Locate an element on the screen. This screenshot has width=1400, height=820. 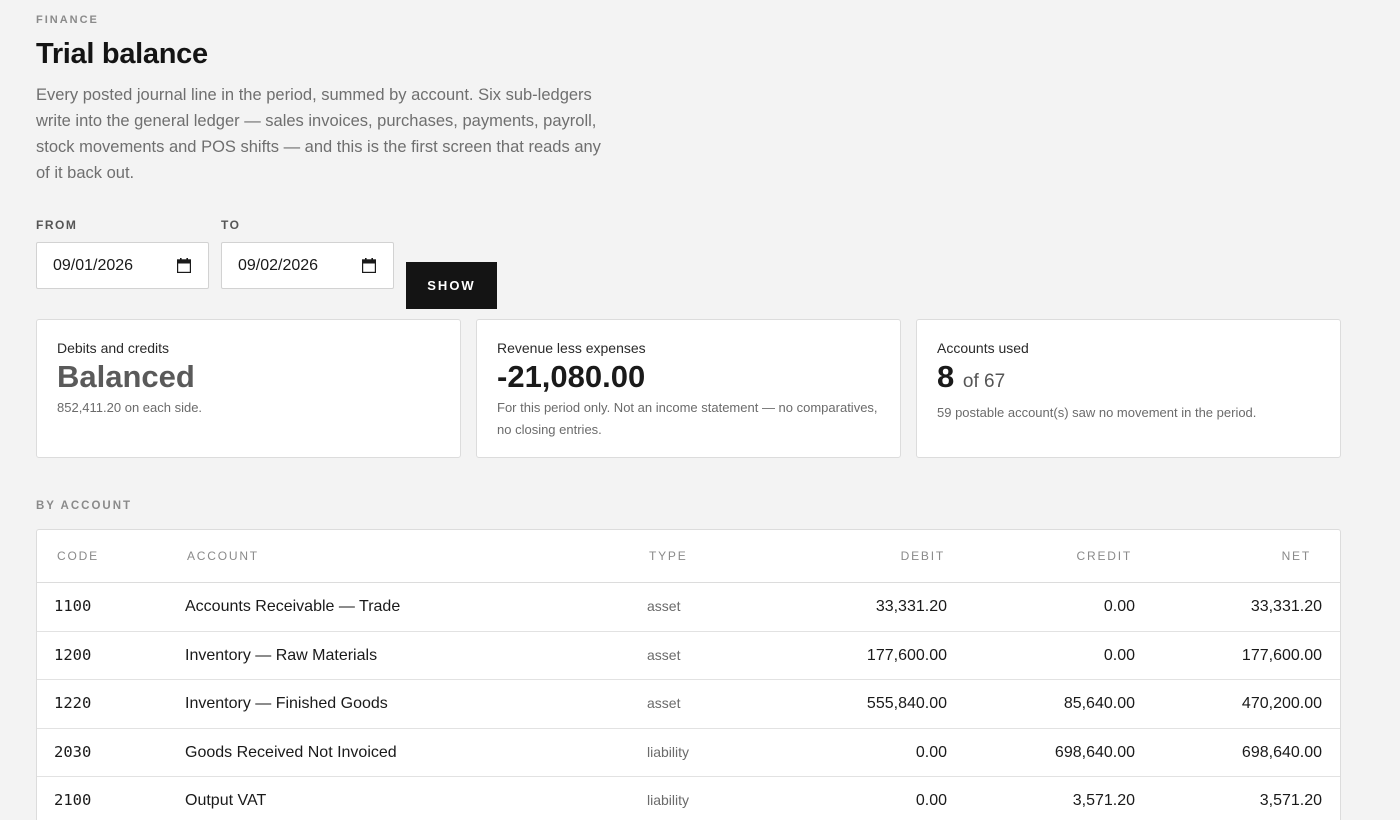
cell-net: 33,331.20 is located at coordinates (1286, 606).